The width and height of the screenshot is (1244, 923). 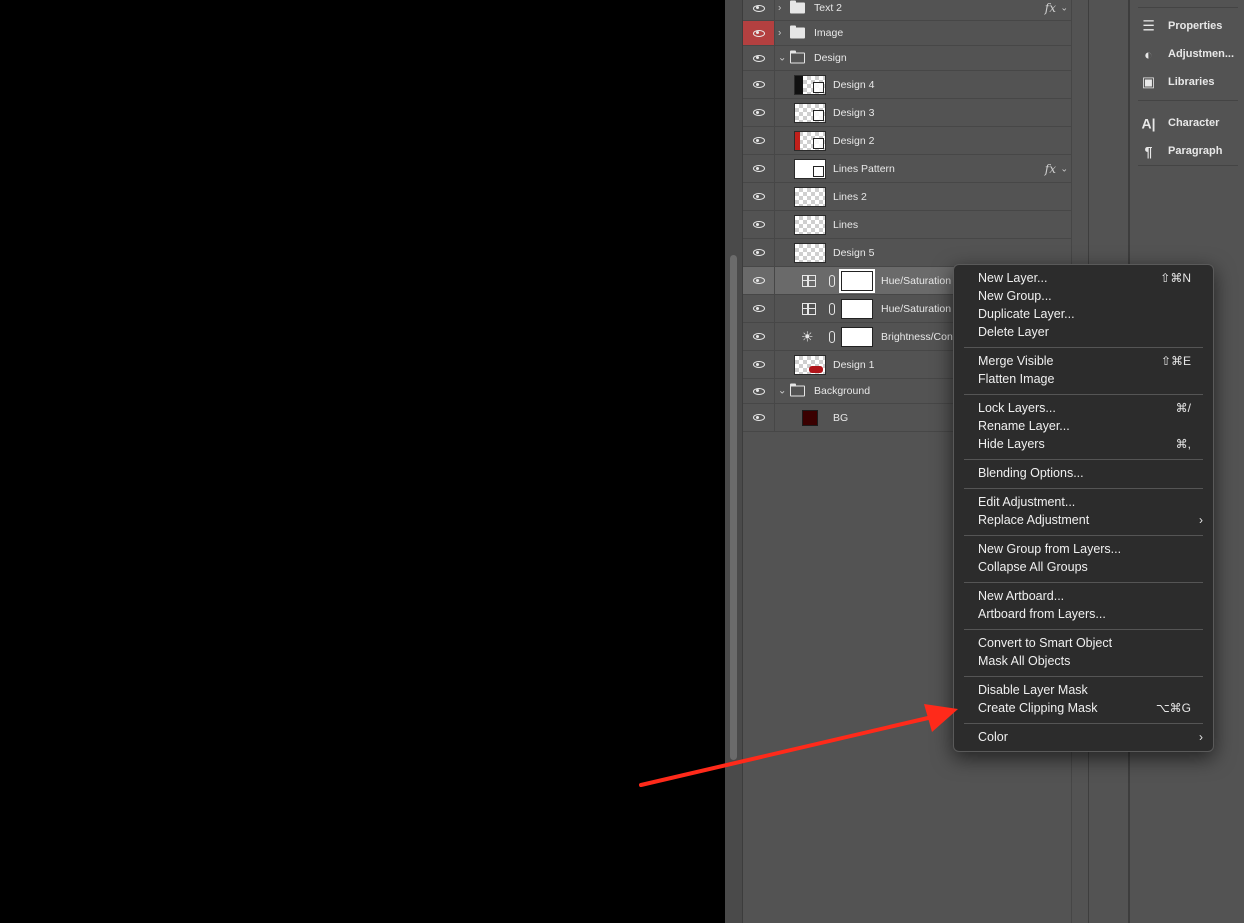 What do you see at coordinates (828, 8) in the screenshot?
I see `layer-name: Text 2` at bounding box center [828, 8].